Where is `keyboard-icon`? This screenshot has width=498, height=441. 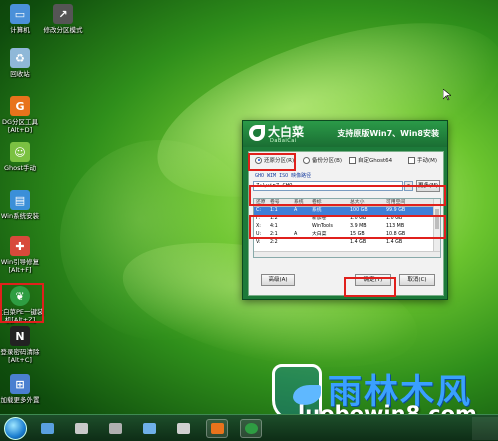
keyboard-icon is located at coordinates (183, 428).